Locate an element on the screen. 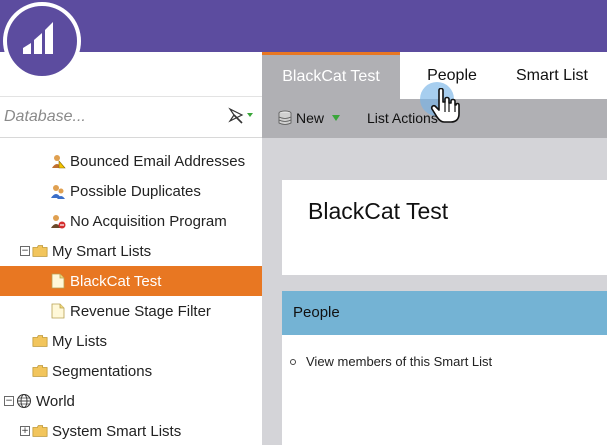 Image resolution: width=607 pixels, height=446 pixels. tree-item-my-smart-lists: − My Smart Lists is located at coordinates (131, 251).